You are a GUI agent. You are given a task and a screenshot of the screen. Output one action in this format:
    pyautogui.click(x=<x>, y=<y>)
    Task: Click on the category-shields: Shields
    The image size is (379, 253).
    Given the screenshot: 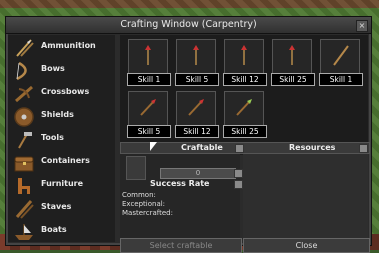 What is the action you would take?
    pyautogui.click(x=61, y=117)
    